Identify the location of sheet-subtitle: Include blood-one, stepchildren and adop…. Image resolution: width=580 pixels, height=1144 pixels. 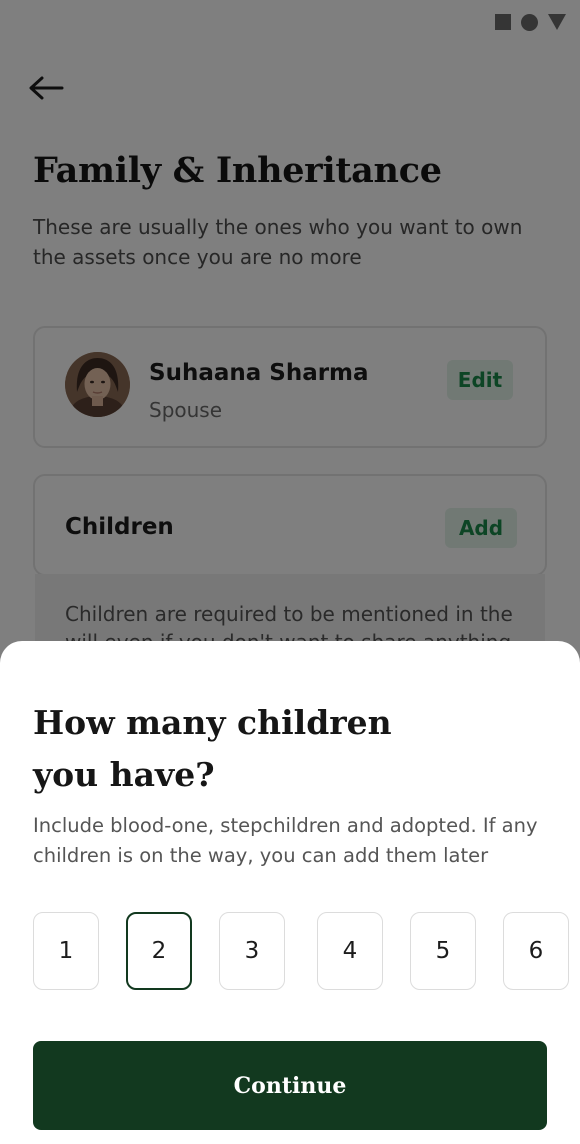
(285, 840).